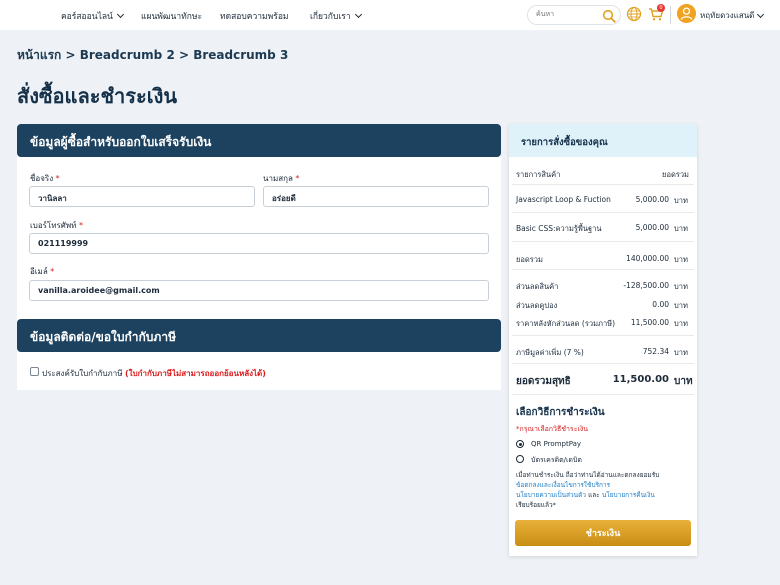 The image size is (780, 585). I want to click on payment-option-qr-label: QR PromptPay, so click(556, 444).